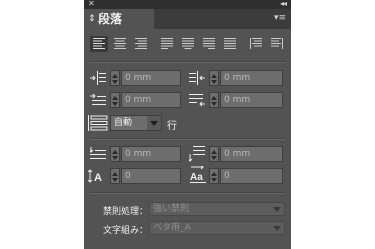 This screenshot has height=249, width=375. I want to click on justify-right-icon, so click(209, 43).